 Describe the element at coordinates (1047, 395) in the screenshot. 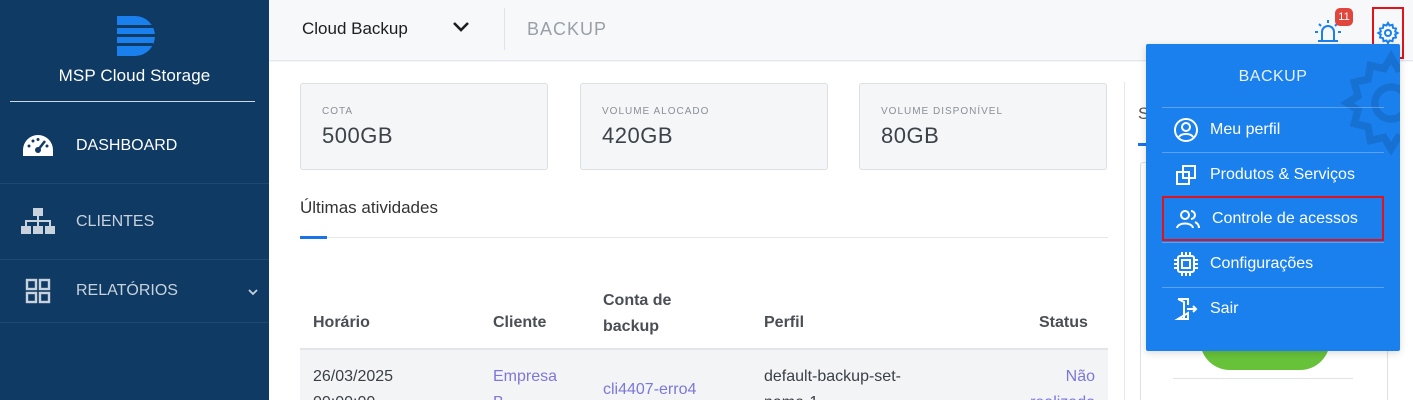

I see `status-link-line2: realizado` at that location.